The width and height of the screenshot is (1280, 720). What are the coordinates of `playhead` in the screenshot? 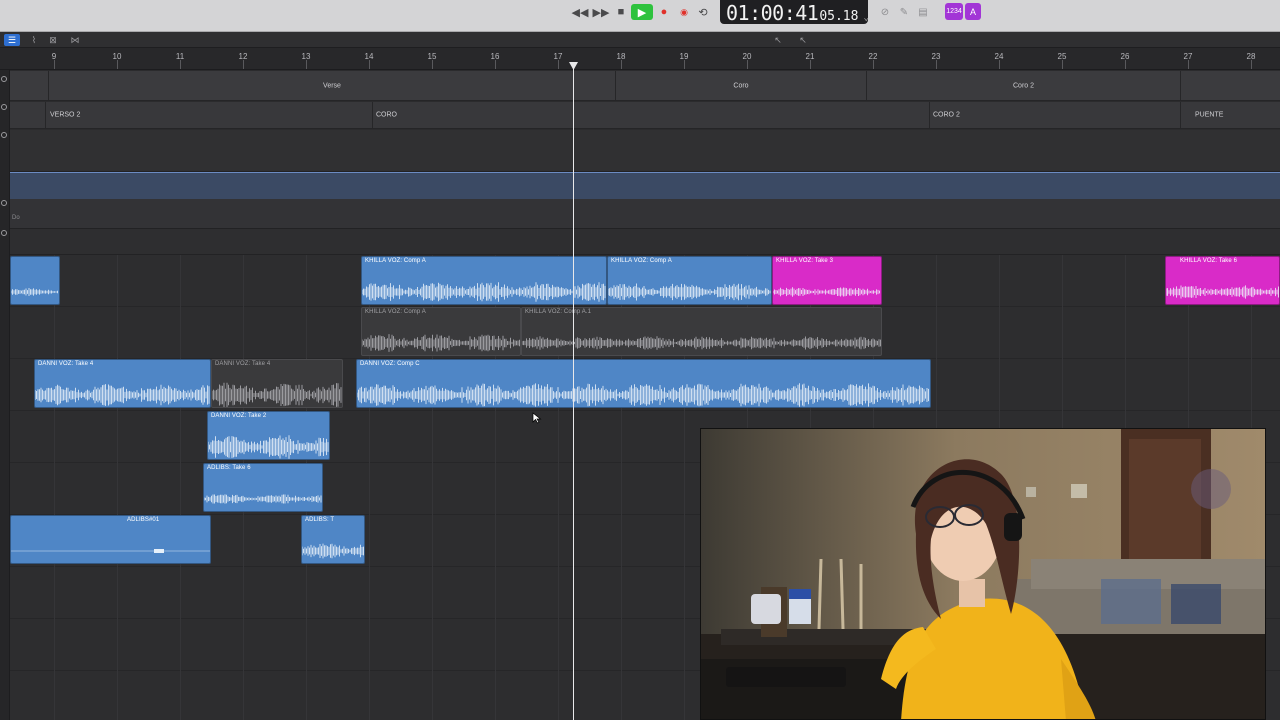 It's located at (573, 391).